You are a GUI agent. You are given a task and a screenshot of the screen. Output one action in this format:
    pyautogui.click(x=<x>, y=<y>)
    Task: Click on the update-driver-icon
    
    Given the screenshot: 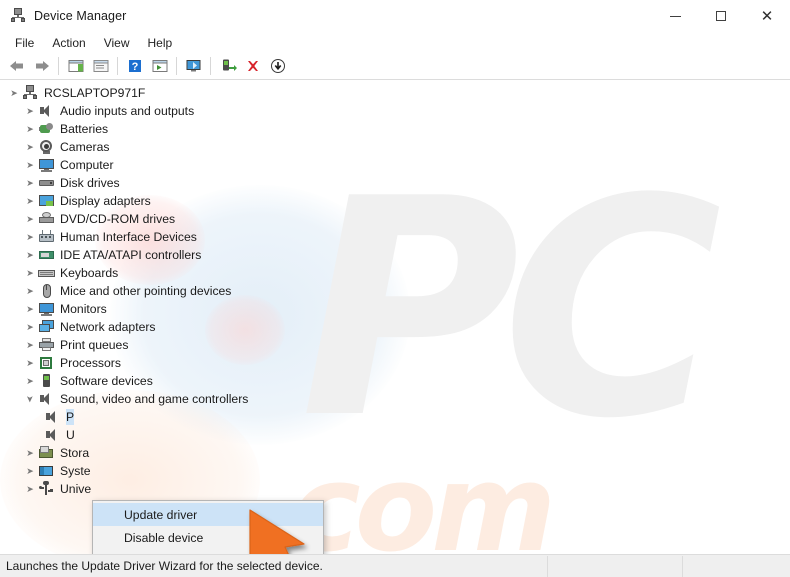 What is the action you would take?
    pyautogui.click(x=193, y=66)
    